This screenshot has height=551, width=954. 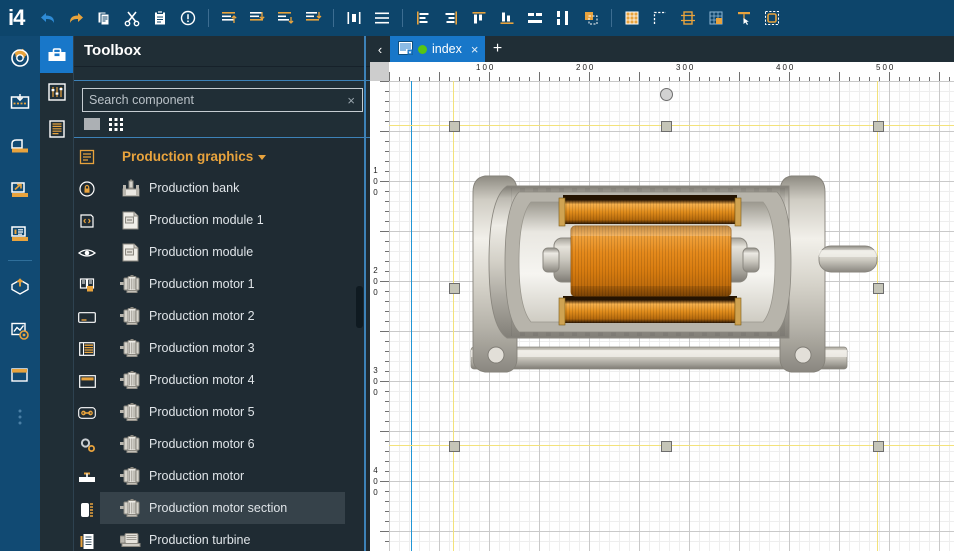 What do you see at coordinates (87, 157) in the screenshot?
I see `text-block-icon` at bounding box center [87, 157].